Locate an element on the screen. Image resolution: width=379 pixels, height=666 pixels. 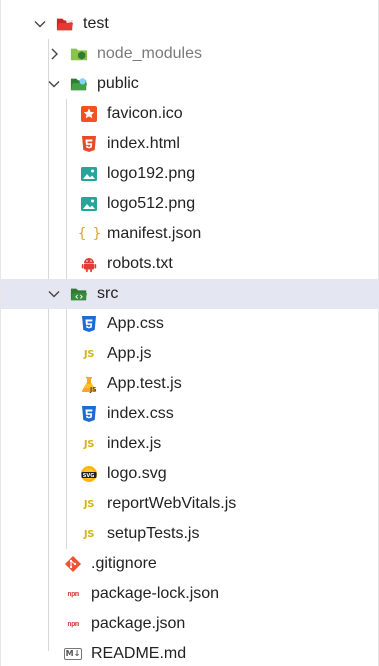
tree-item-label: reportWebVitals.js is located at coordinates (172, 503).